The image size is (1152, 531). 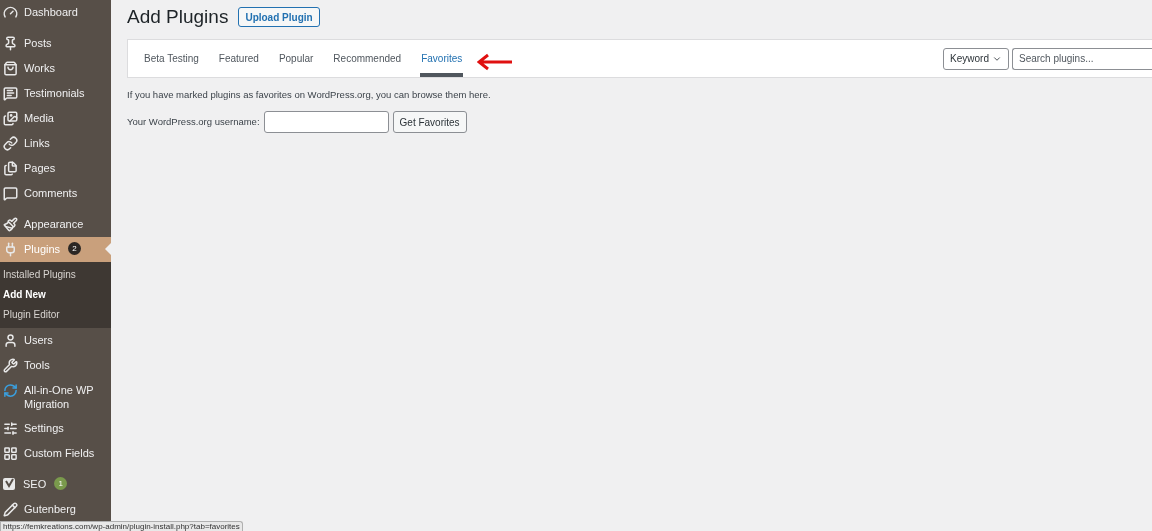 What do you see at coordinates (59, 397) in the screenshot?
I see `menu-label: All-in-One WP Migration` at bounding box center [59, 397].